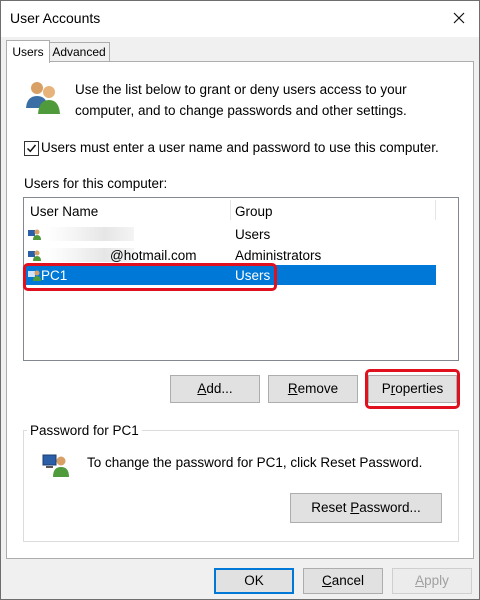 The height and width of the screenshot is (600, 480). What do you see at coordinates (278, 255) in the screenshot?
I see `group-cell: Administrators` at bounding box center [278, 255].